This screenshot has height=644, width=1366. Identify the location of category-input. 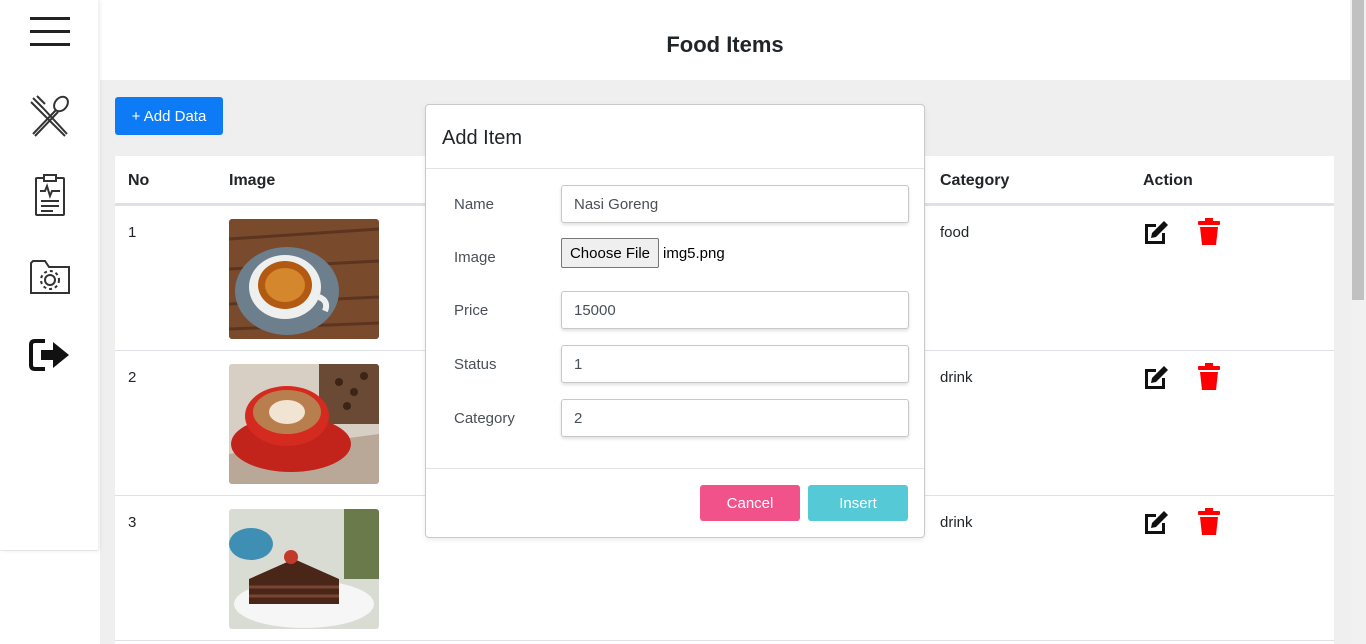
(735, 418).